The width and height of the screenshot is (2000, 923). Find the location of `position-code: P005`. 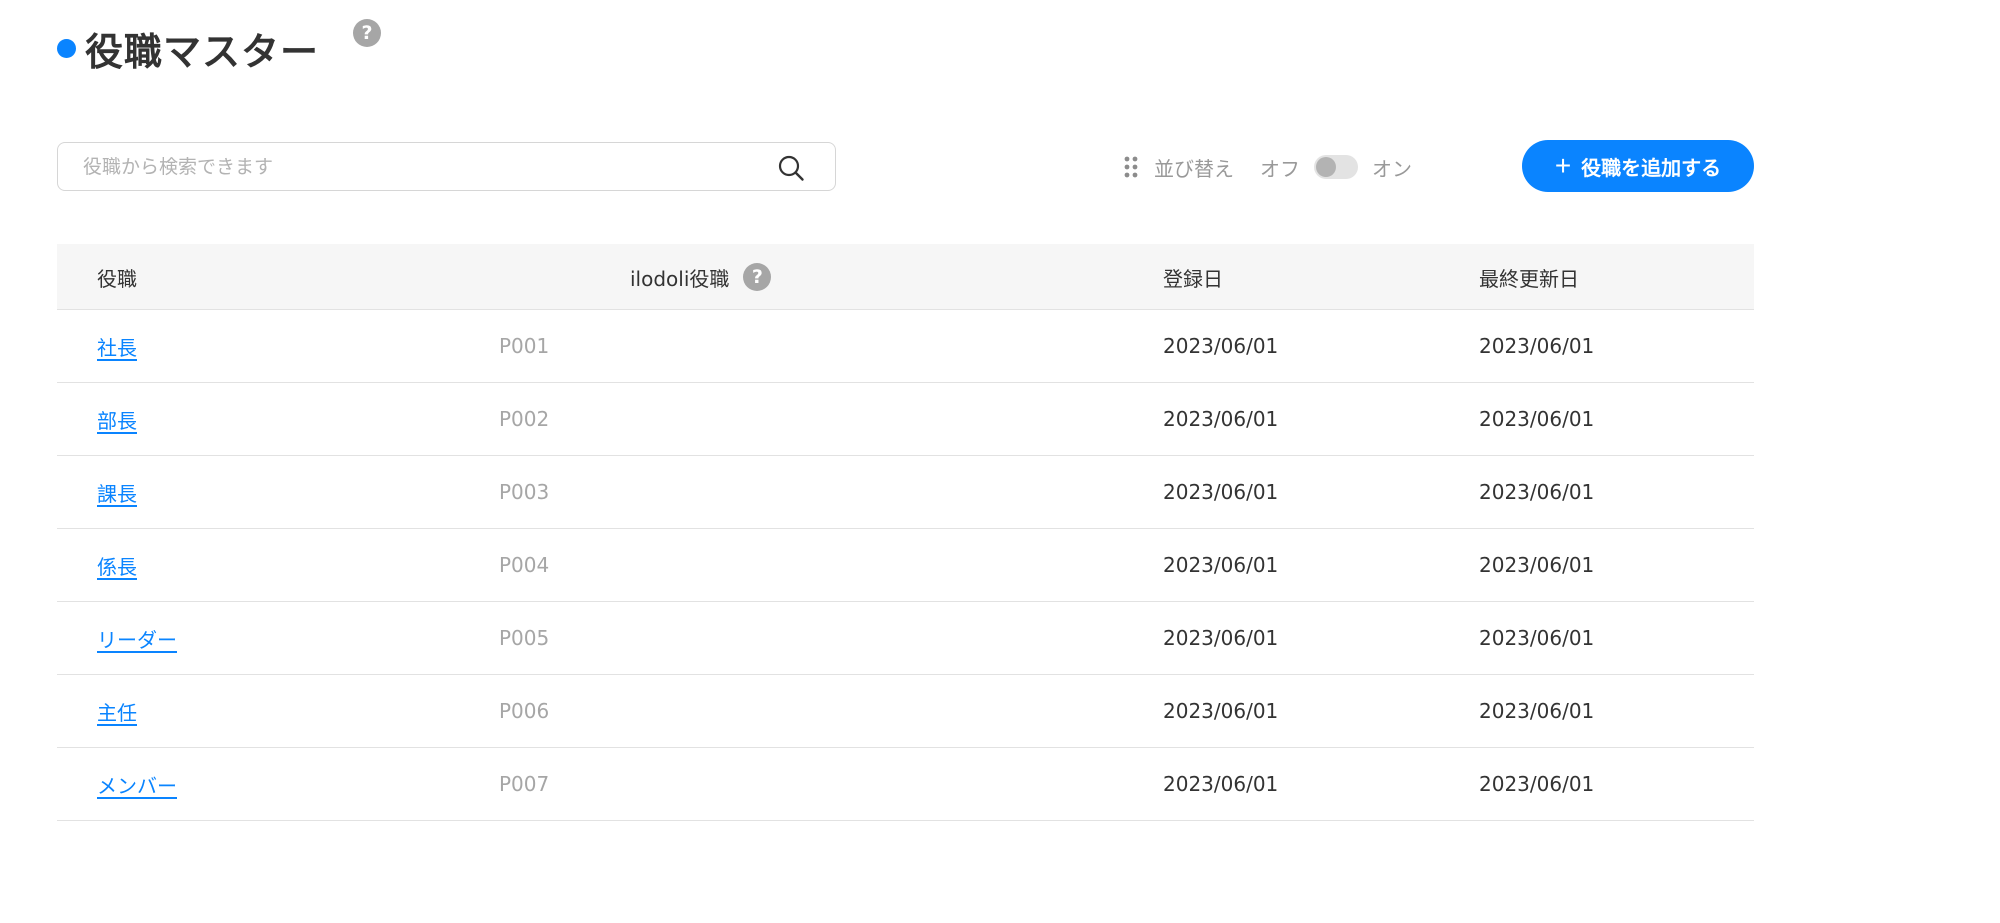

position-code: P005 is located at coordinates (524, 638).